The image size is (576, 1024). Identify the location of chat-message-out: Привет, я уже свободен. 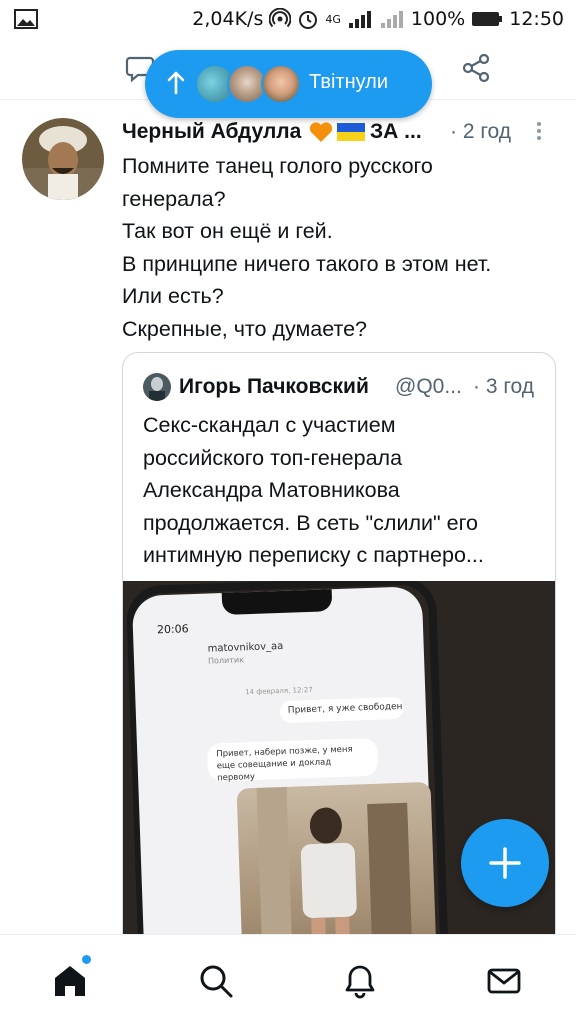
(342, 710).